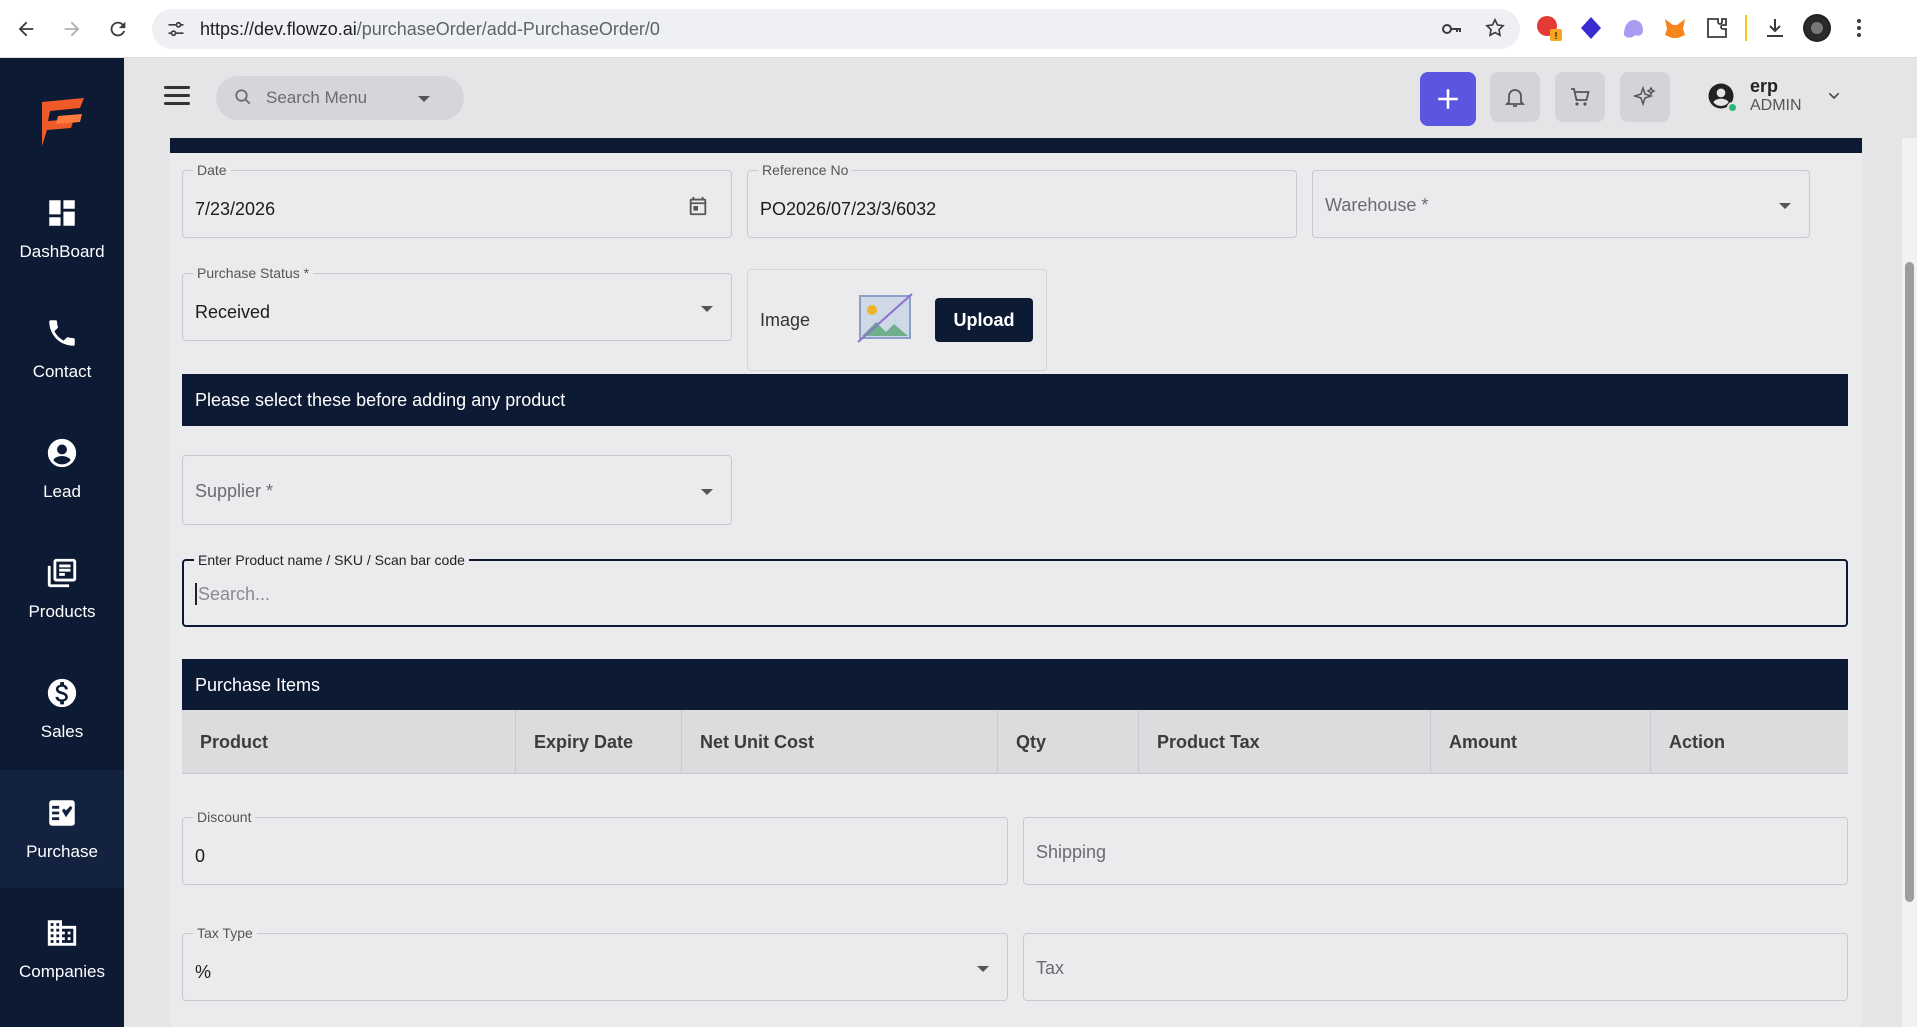  Describe the element at coordinates (253, 273) in the screenshot. I see `purchase-status-label: Purchase Status *` at that location.